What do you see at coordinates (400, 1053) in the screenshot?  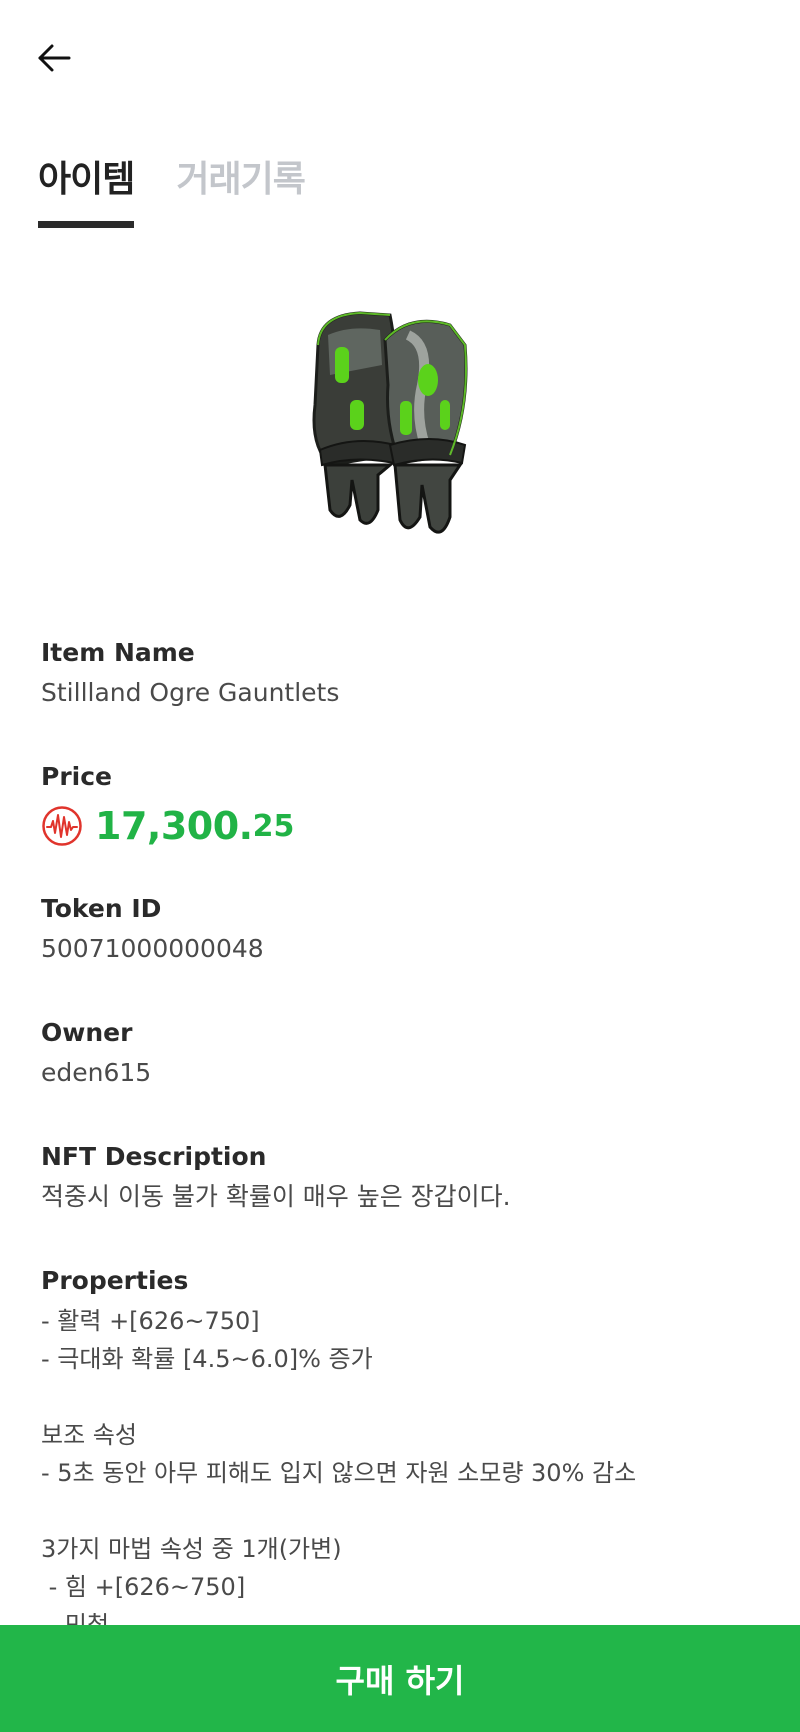 I see `owner-field: Owner eden615` at bounding box center [400, 1053].